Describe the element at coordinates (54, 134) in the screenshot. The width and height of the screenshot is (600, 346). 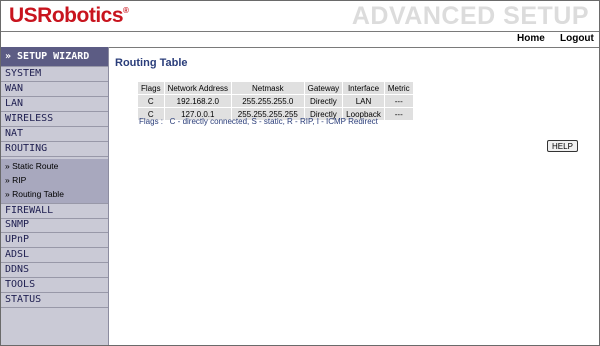
I see `sidebar-item-nat: NAT` at that location.